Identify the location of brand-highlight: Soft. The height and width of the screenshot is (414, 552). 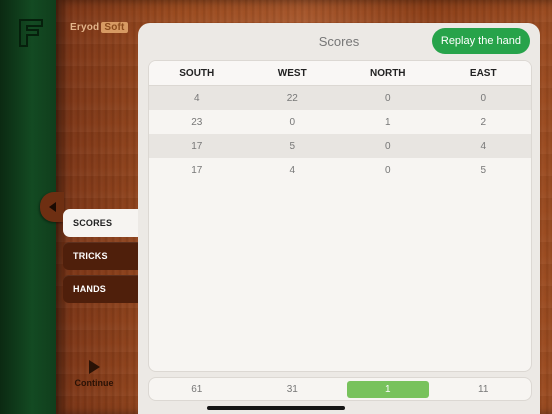
(114, 27).